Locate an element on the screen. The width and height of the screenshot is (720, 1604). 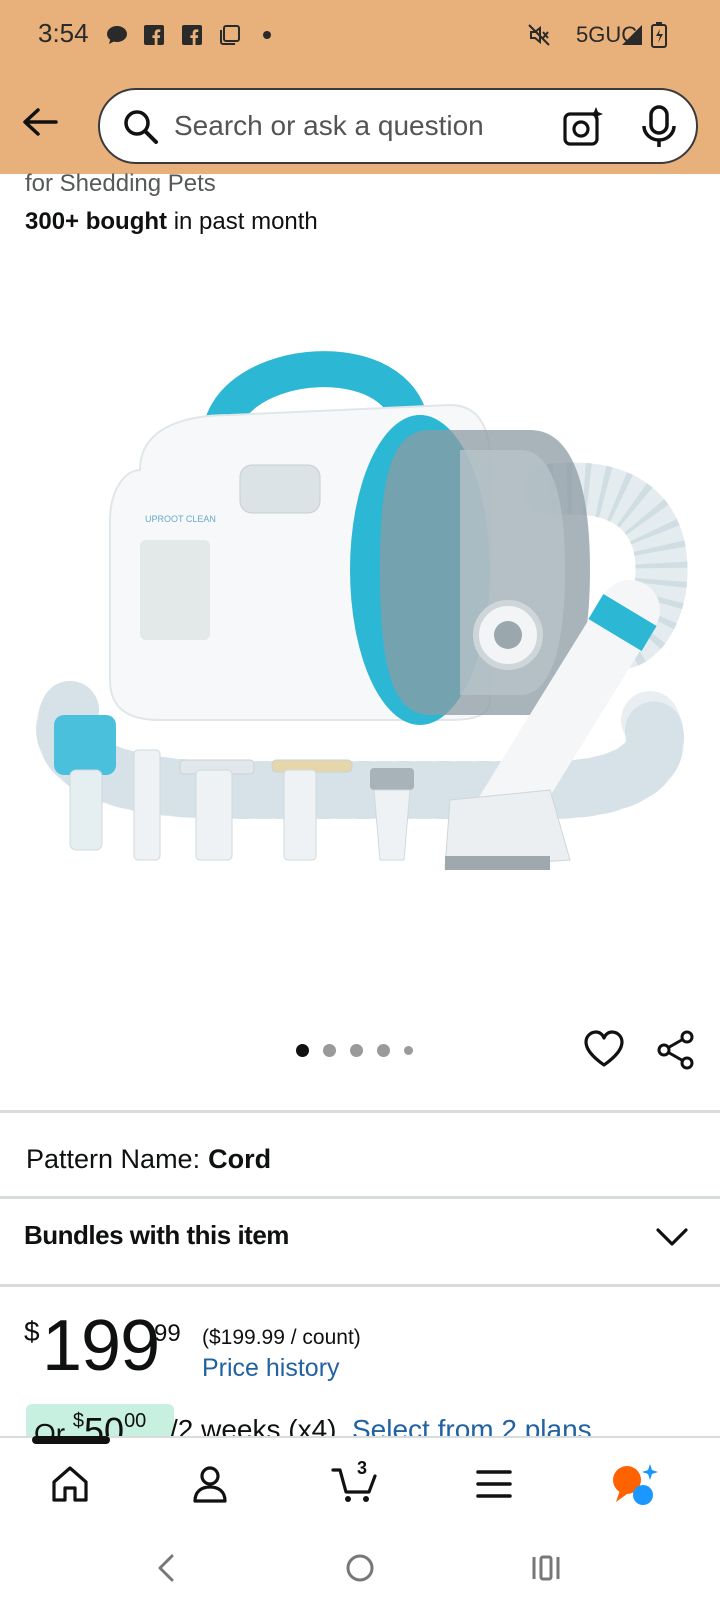
dot-icon is located at coordinates (267, 35).